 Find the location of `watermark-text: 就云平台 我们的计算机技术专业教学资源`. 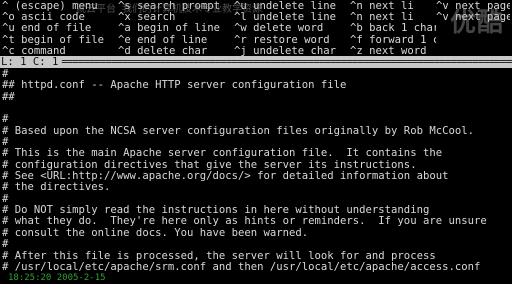

watermark-text: 就云平台 我们的计算机技术专业教学资源 is located at coordinates (169, 9).